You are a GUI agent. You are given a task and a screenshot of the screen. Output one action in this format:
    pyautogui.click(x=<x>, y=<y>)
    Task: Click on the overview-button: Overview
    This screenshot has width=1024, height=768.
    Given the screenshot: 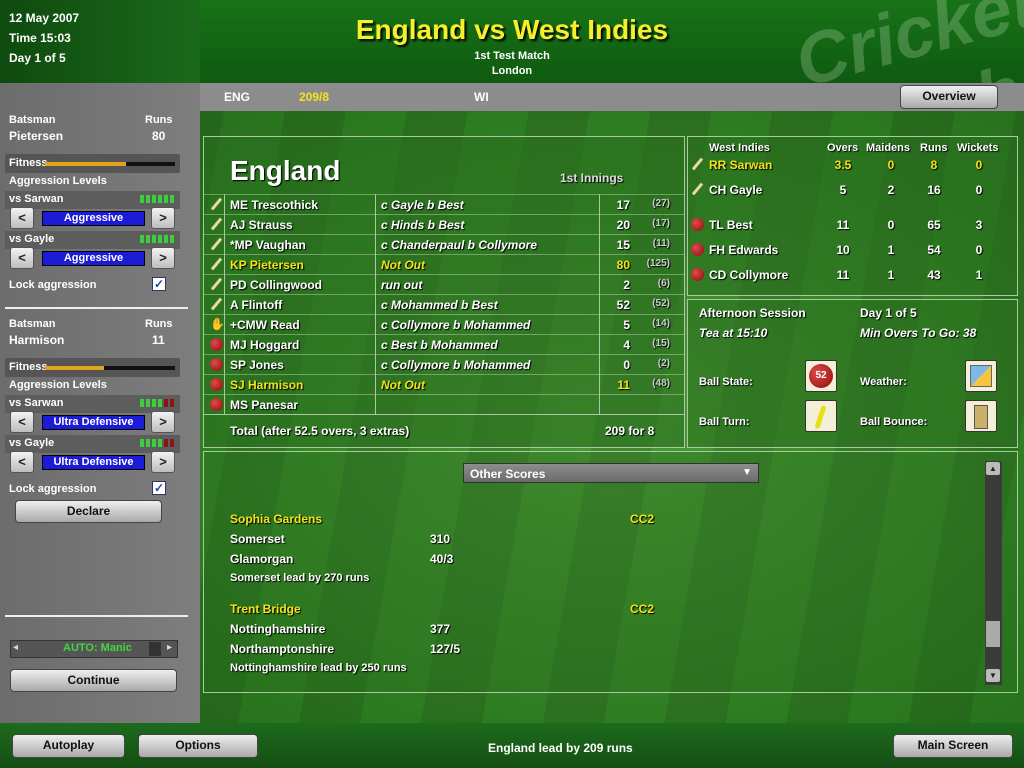 What is the action you would take?
    pyautogui.click(x=949, y=97)
    